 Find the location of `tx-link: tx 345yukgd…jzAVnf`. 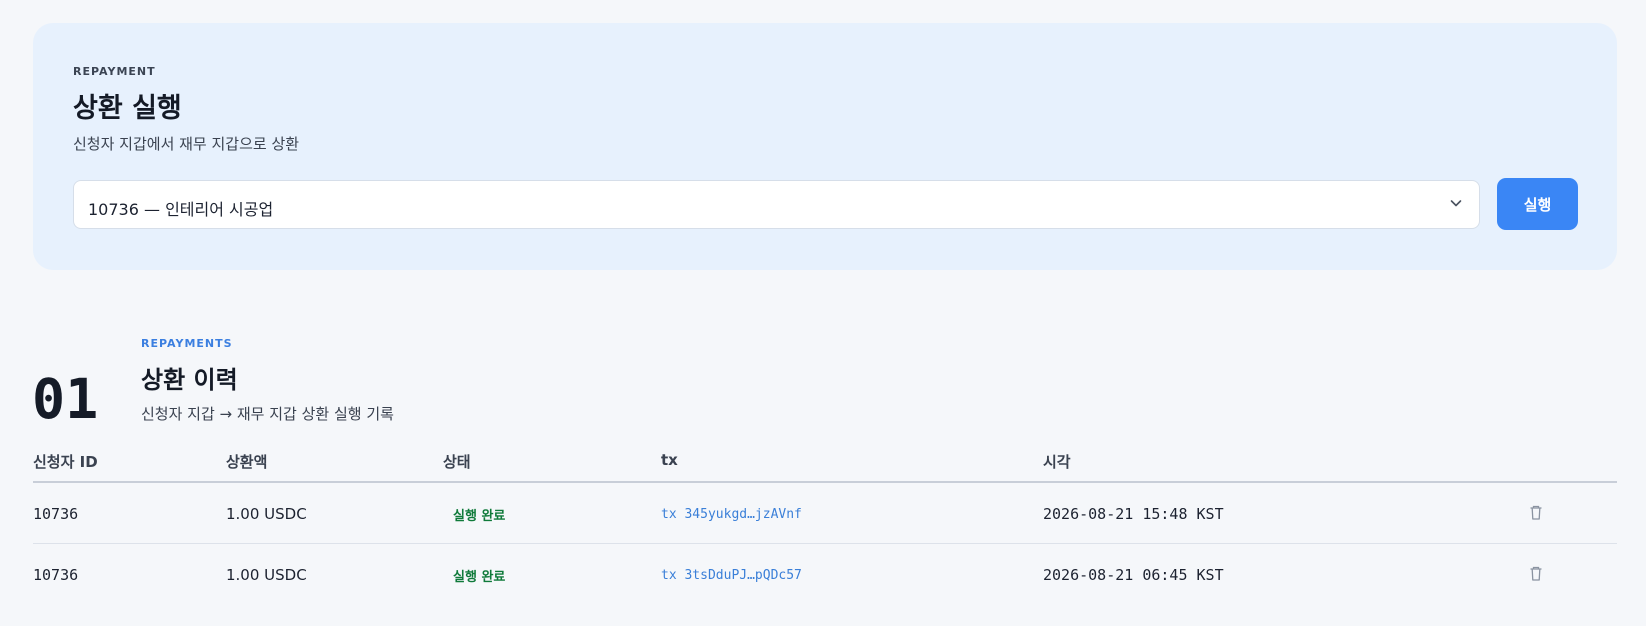

tx-link: tx 345yukgd…jzAVnf is located at coordinates (731, 514).